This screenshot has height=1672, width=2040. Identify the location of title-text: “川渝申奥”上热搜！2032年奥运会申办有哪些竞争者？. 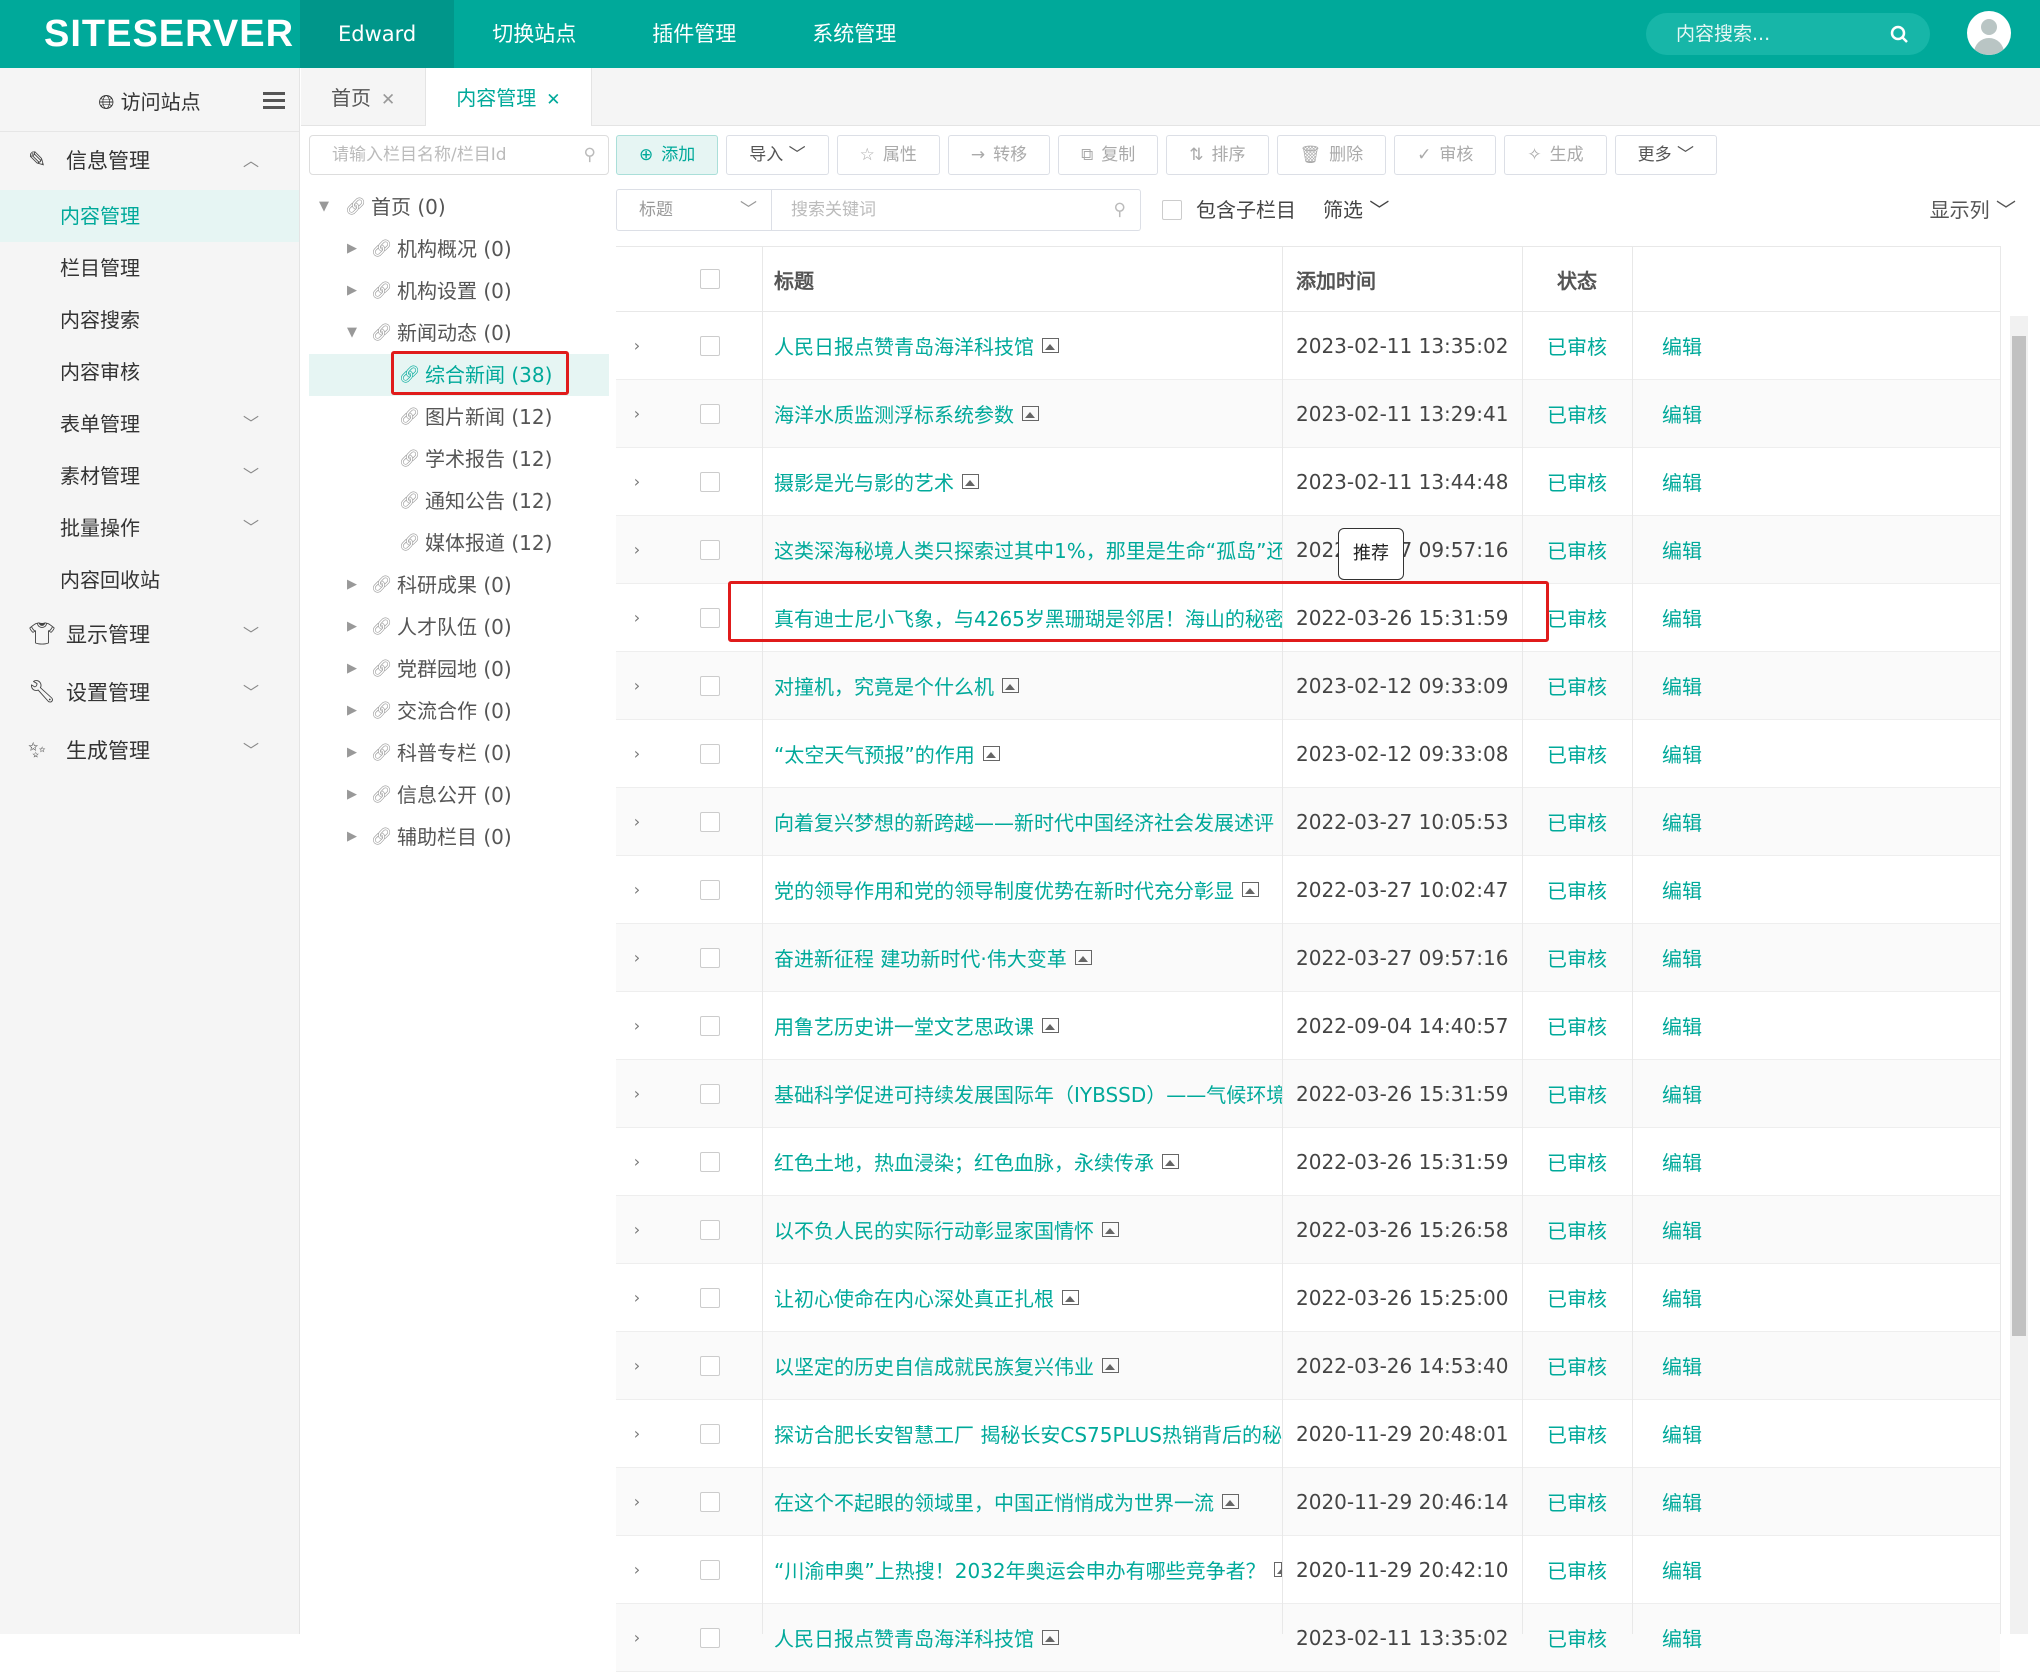
(1020, 1569).